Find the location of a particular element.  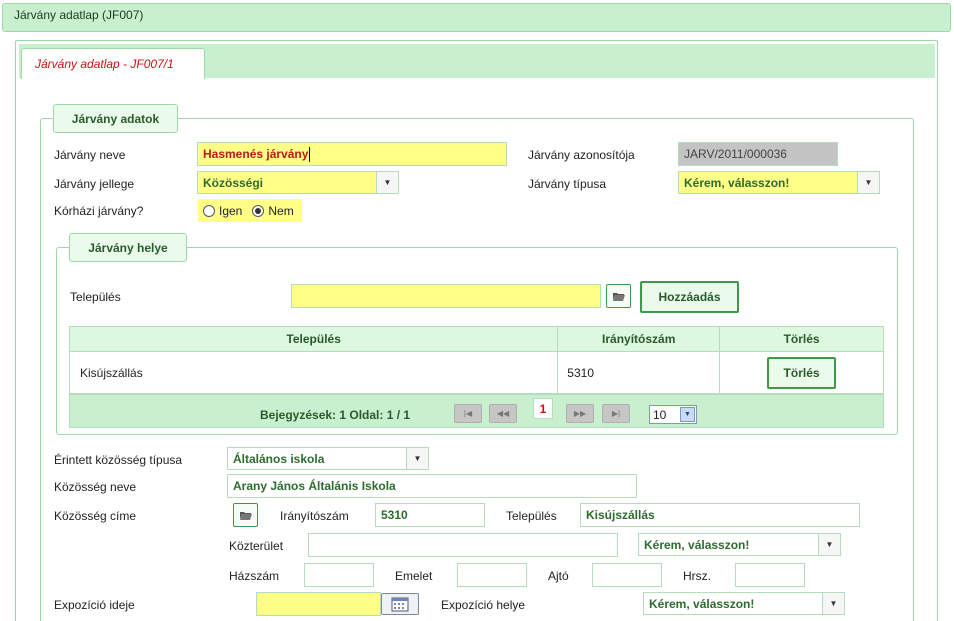

first-page-button: |◀ is located at coordinates (468, 413).